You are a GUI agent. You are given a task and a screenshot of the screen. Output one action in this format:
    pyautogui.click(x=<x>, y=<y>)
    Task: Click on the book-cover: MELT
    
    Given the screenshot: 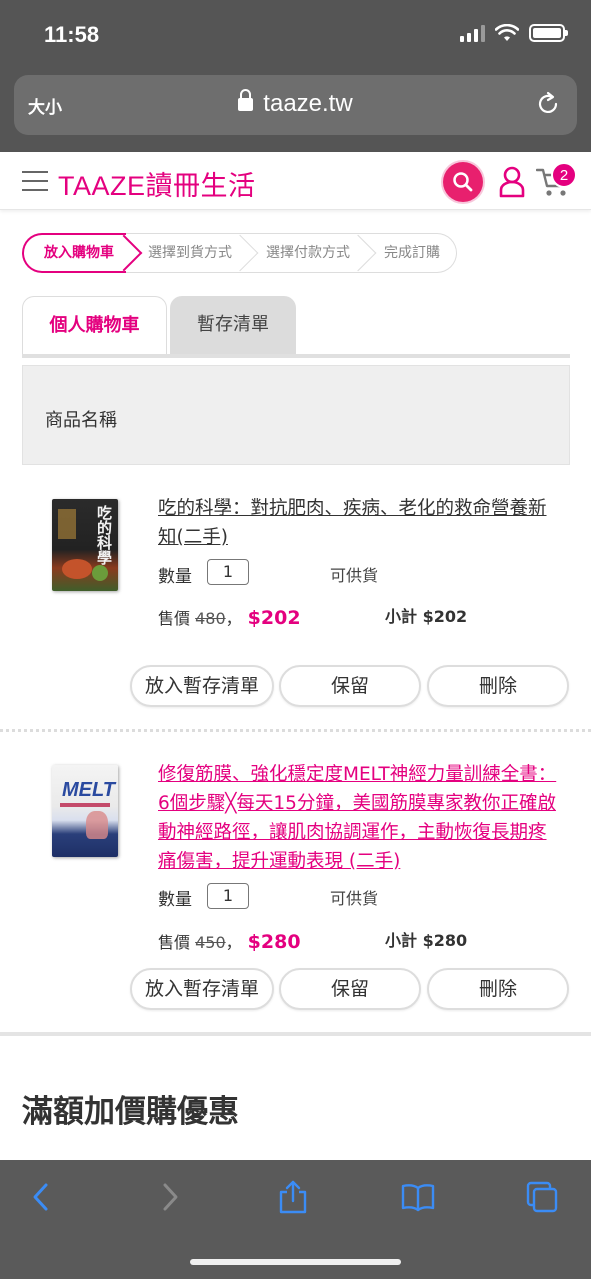 What is the action you would take?
    pyautogui.click(x=85, y=811)
    